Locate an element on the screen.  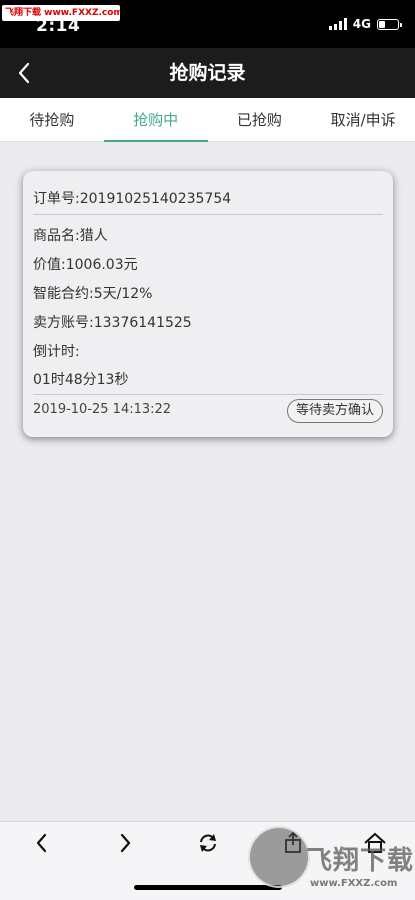
refresh-icon is located at coordinates (208, 843).